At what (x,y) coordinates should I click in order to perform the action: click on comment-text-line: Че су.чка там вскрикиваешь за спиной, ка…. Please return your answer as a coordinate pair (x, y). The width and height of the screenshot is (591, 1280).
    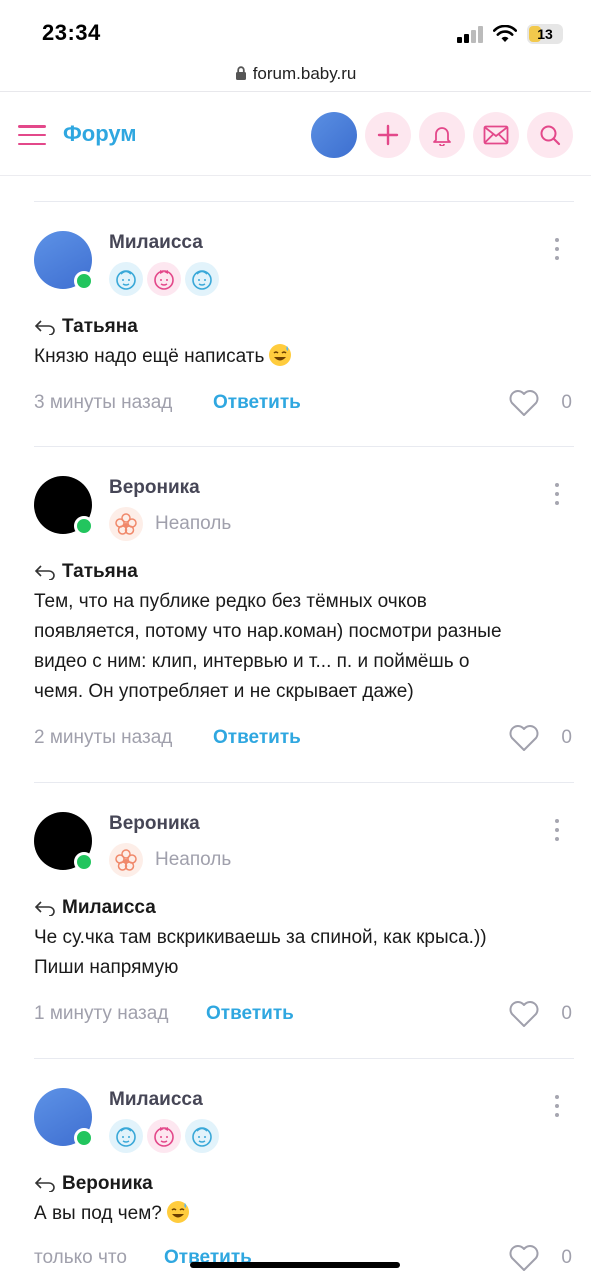
    Looking at the image, I should click on (260, 937).